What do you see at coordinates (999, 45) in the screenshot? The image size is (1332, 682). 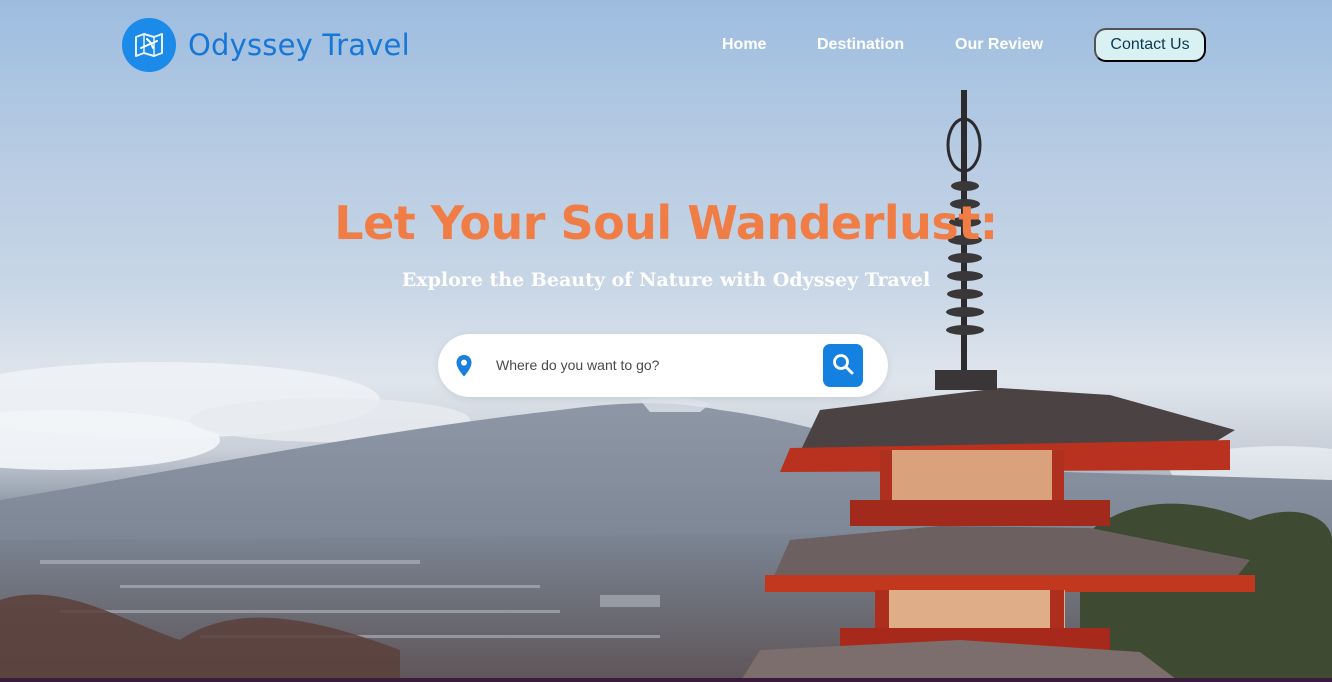 I see `nav-our-review: Our Review` at bounding box center [999, 45].